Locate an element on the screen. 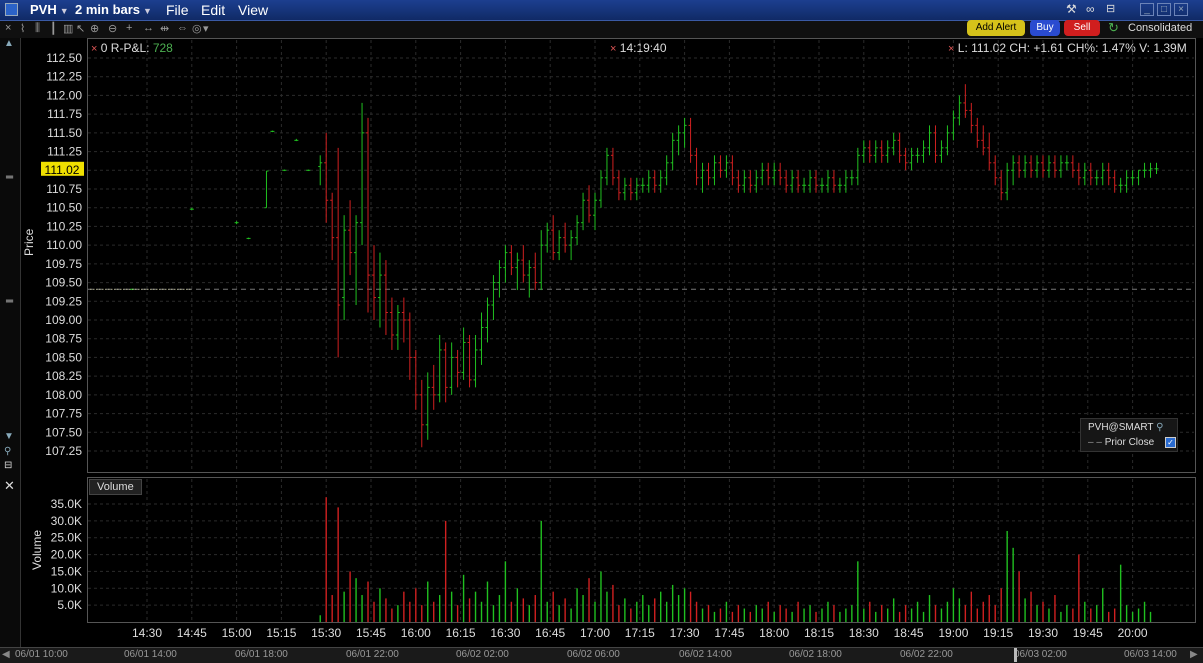  time-tick-label: 17:30 is located at coordinates (685, 633).